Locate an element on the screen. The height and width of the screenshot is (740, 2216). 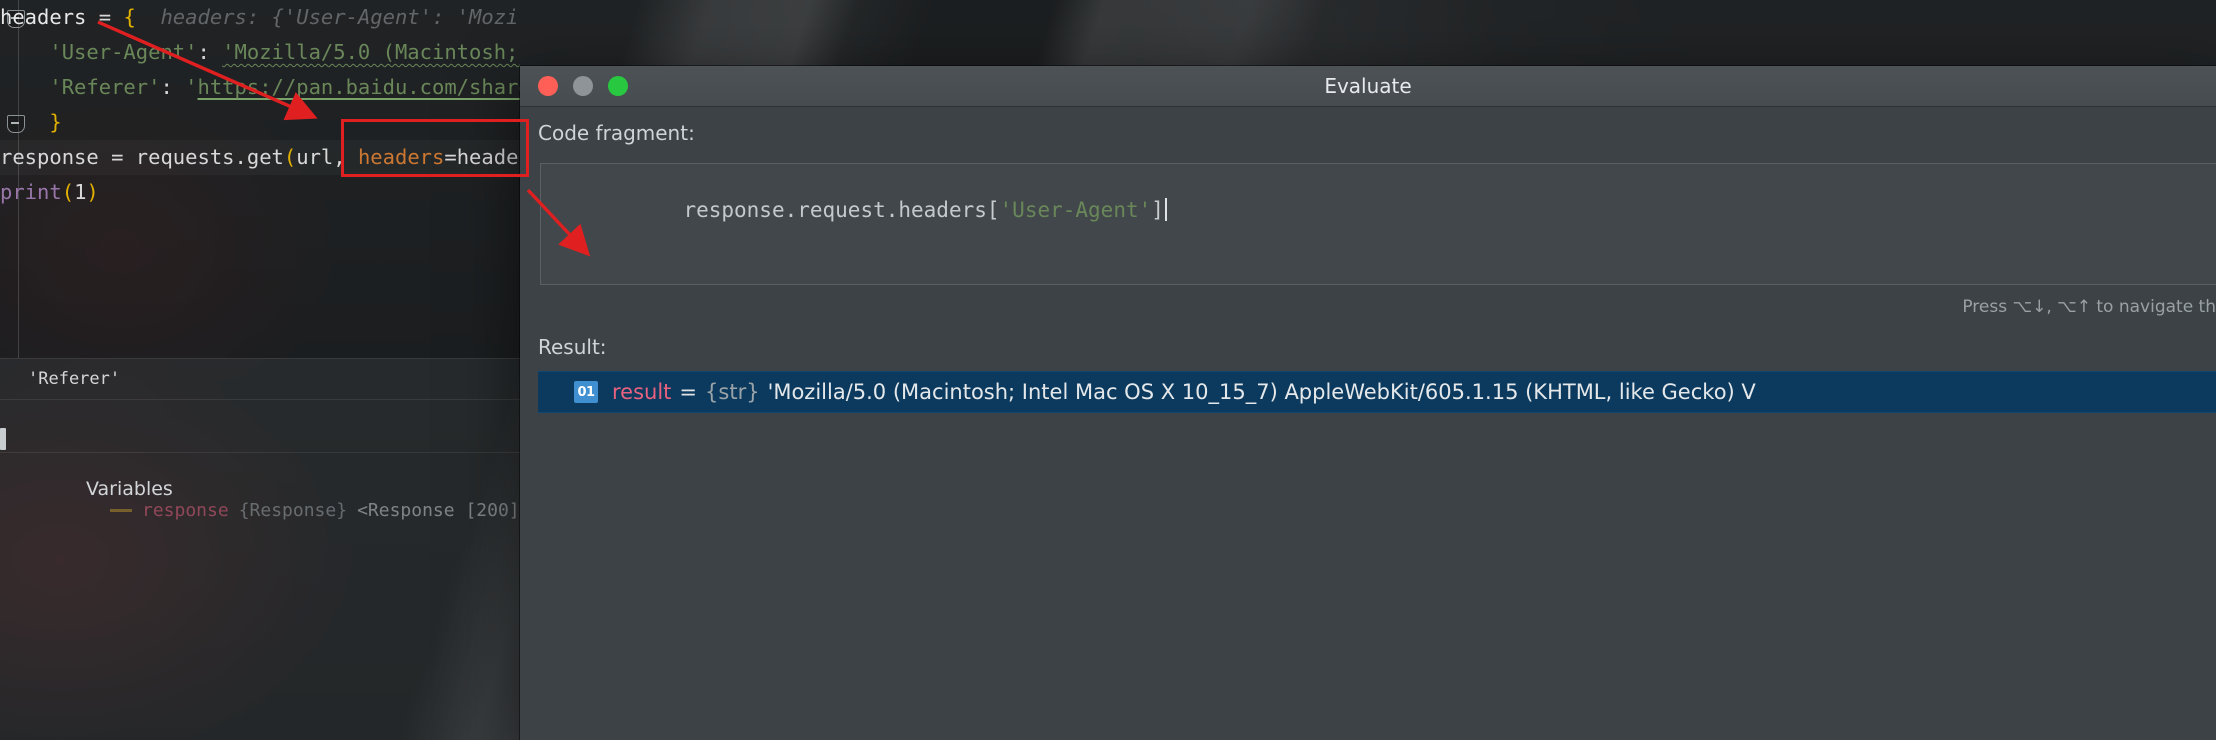
code-token: { is located at coordinates (129, 17).